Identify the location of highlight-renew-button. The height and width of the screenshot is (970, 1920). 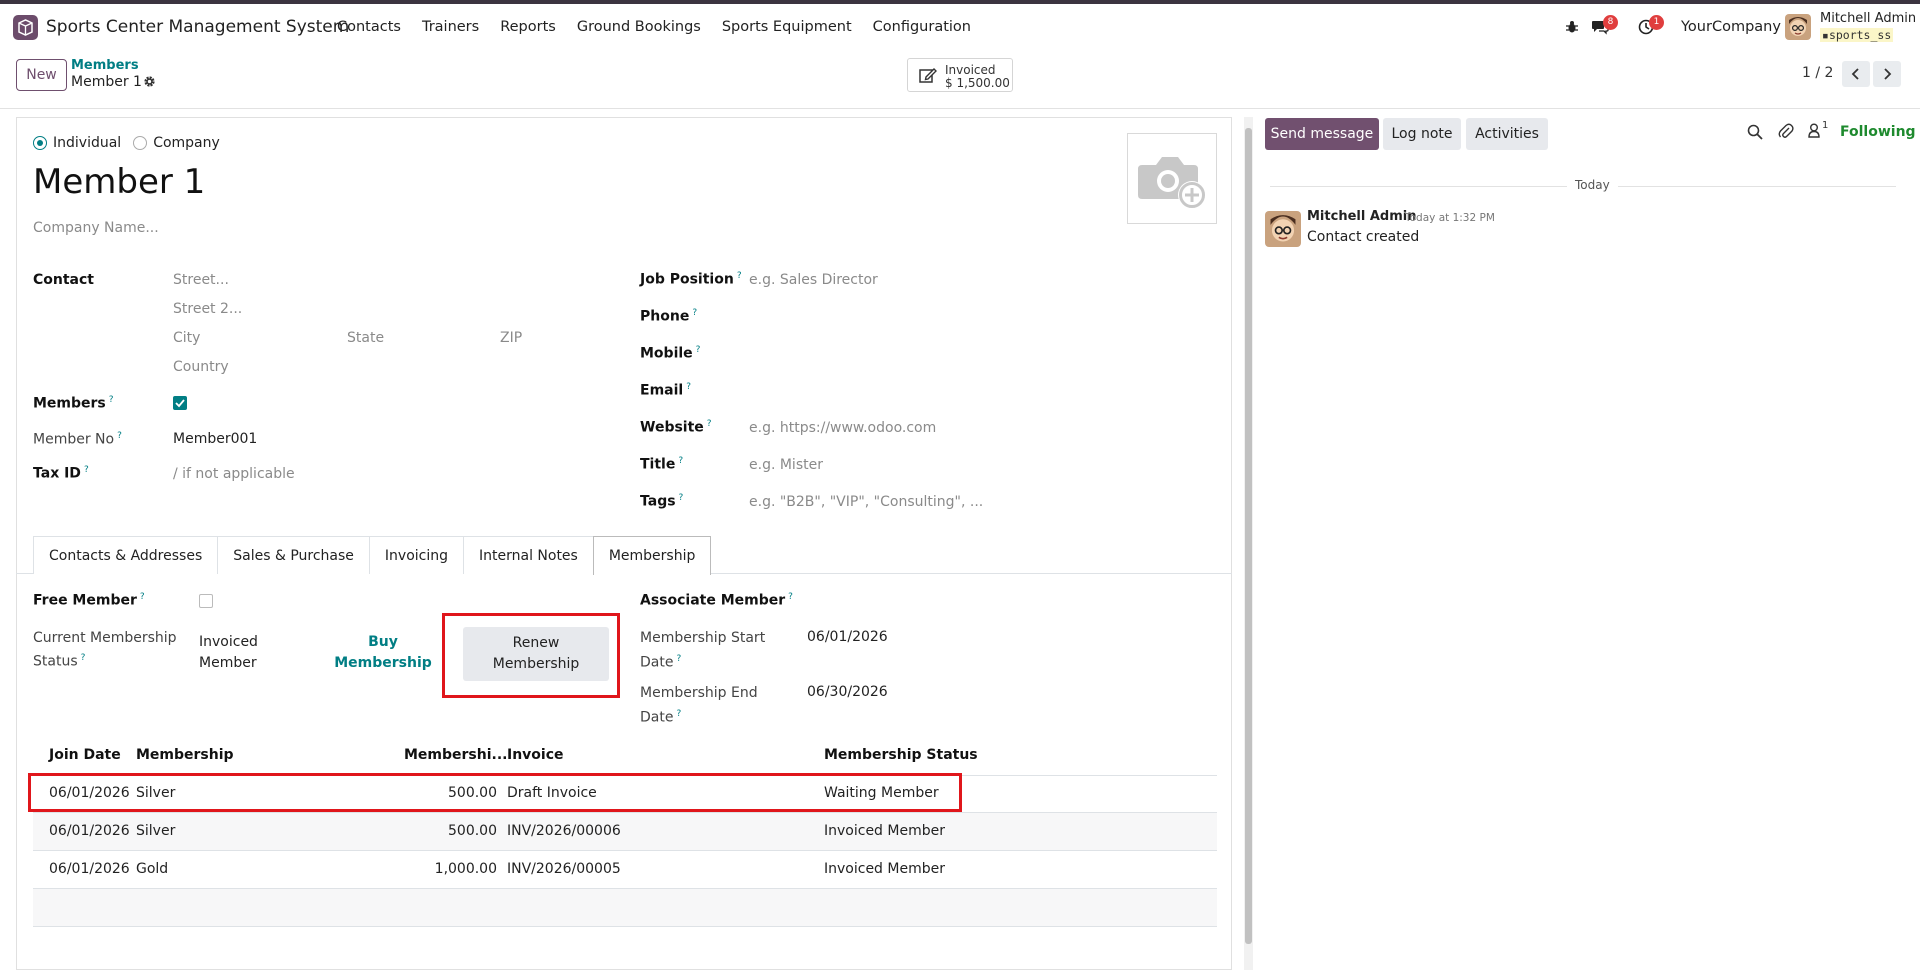
(531, 655).